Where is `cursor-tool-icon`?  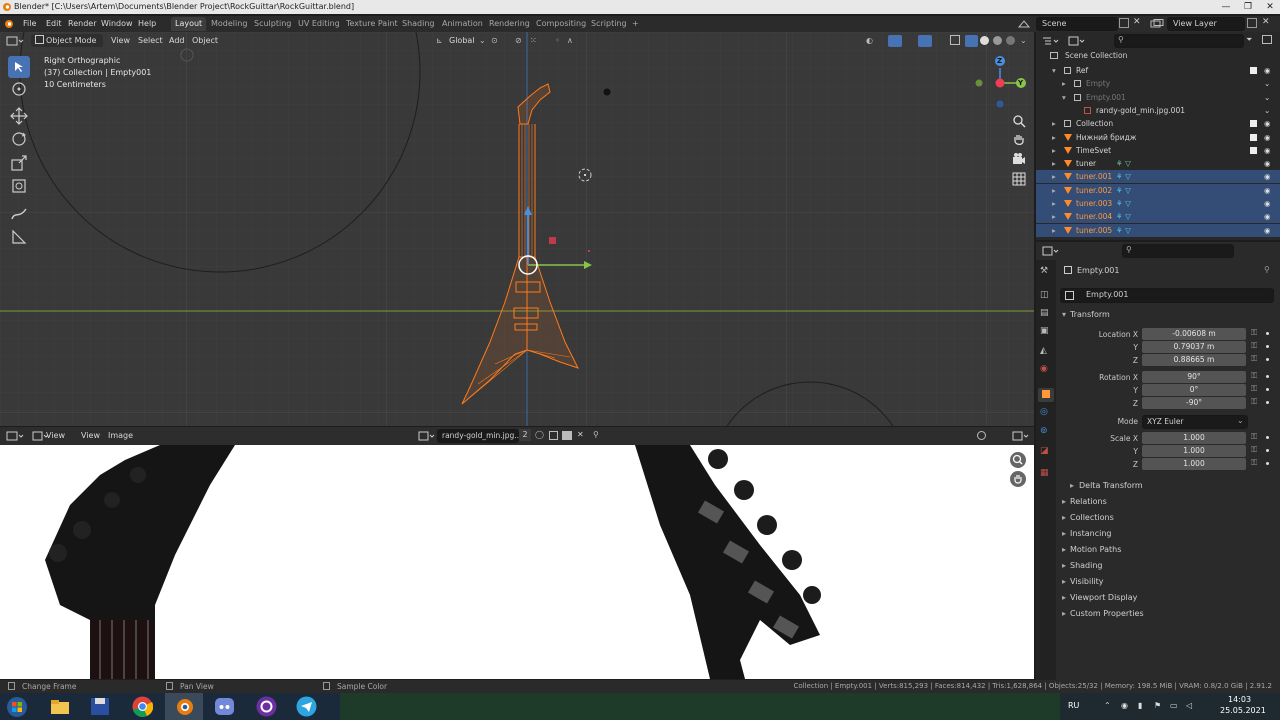
cursor-tool-icon is located at coordinates (19, 89).